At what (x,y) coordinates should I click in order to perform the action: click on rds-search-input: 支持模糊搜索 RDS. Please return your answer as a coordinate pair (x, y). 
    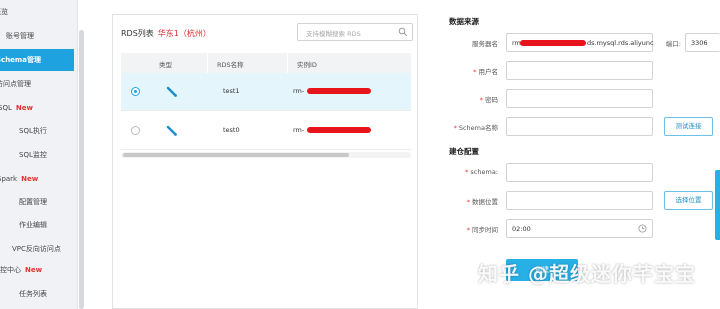
    Looking at the image, I should click on (355, 32).